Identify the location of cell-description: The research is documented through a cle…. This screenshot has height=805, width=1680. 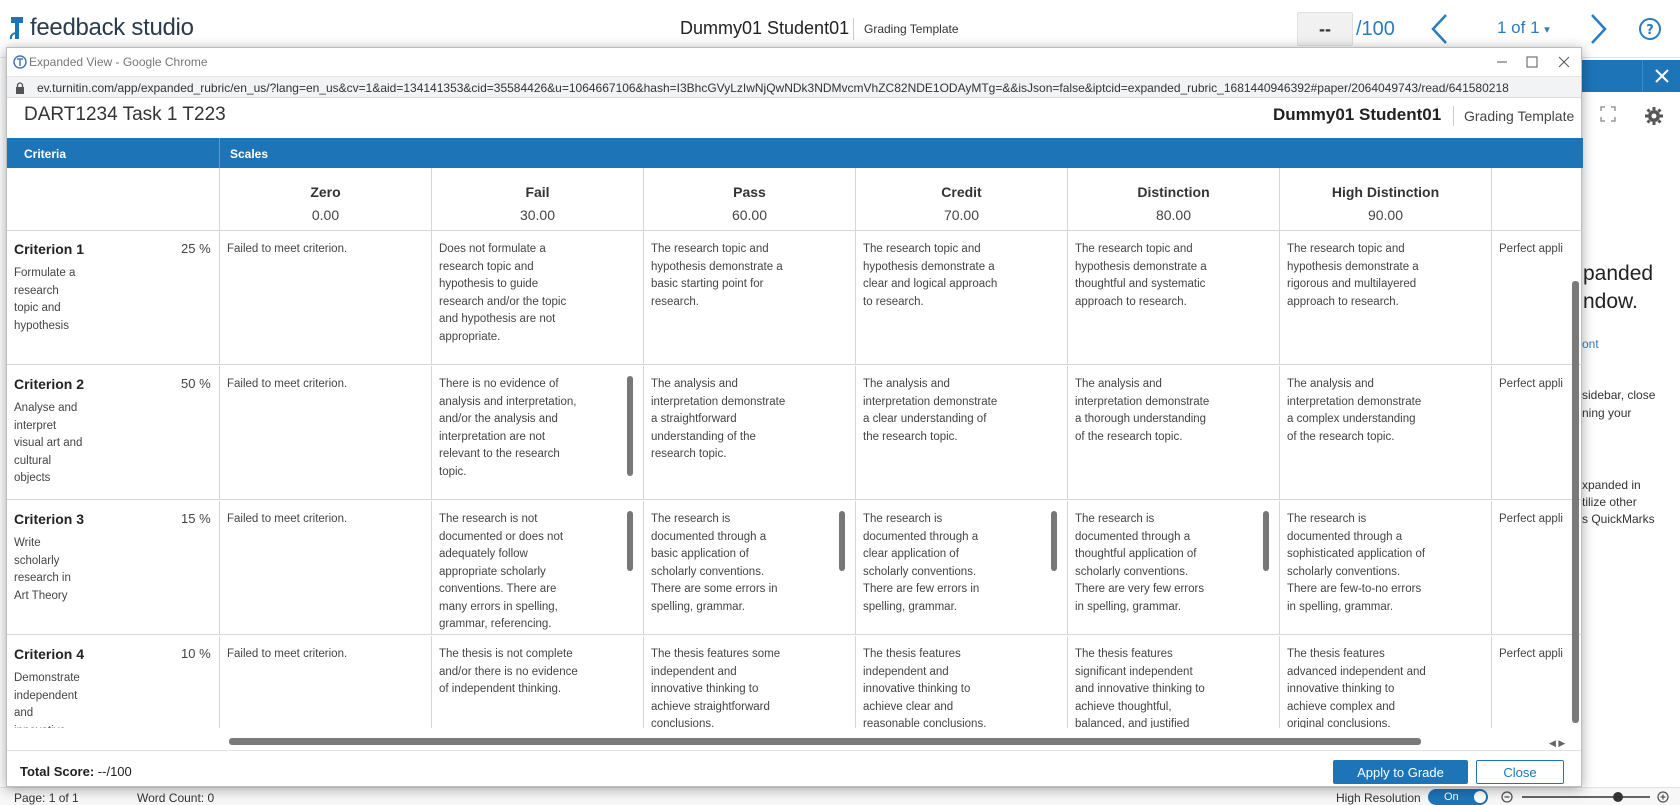
(921, 563).